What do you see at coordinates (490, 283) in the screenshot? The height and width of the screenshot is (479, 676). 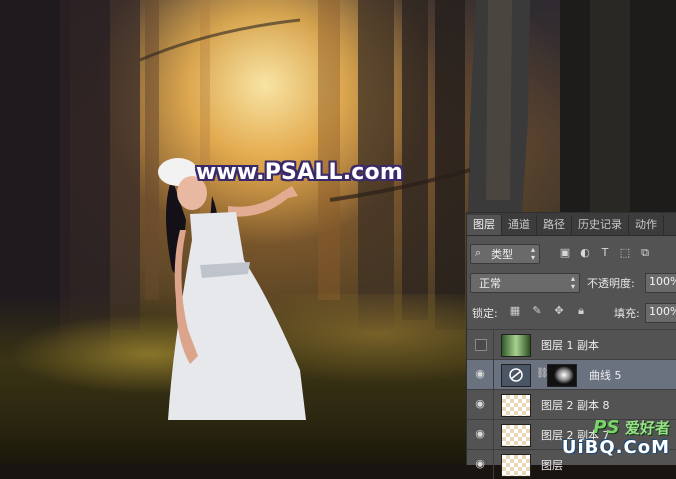 I see `blend-mode-label: 正常` at bounding box center [490, 283].